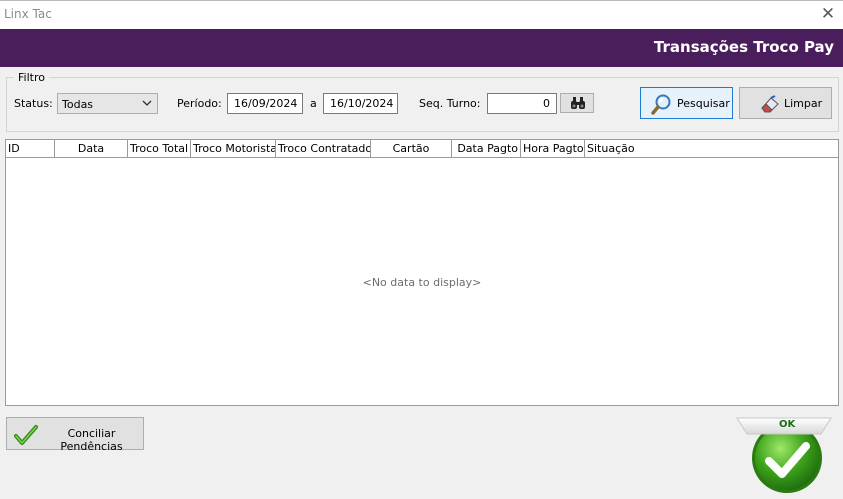  I want to click on period-label: Período:, so click(199, 103).